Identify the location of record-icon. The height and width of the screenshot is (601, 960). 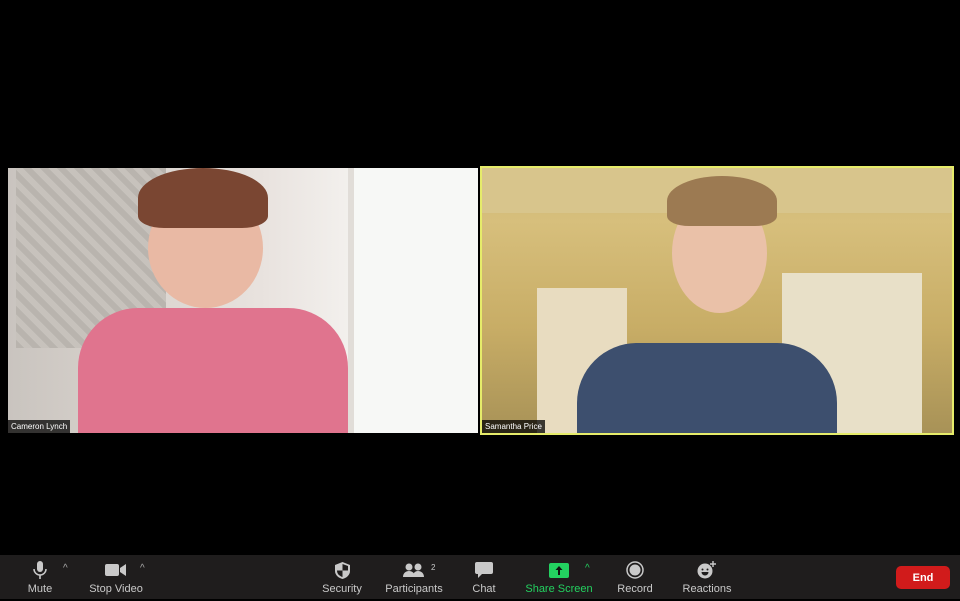
(635, 570).